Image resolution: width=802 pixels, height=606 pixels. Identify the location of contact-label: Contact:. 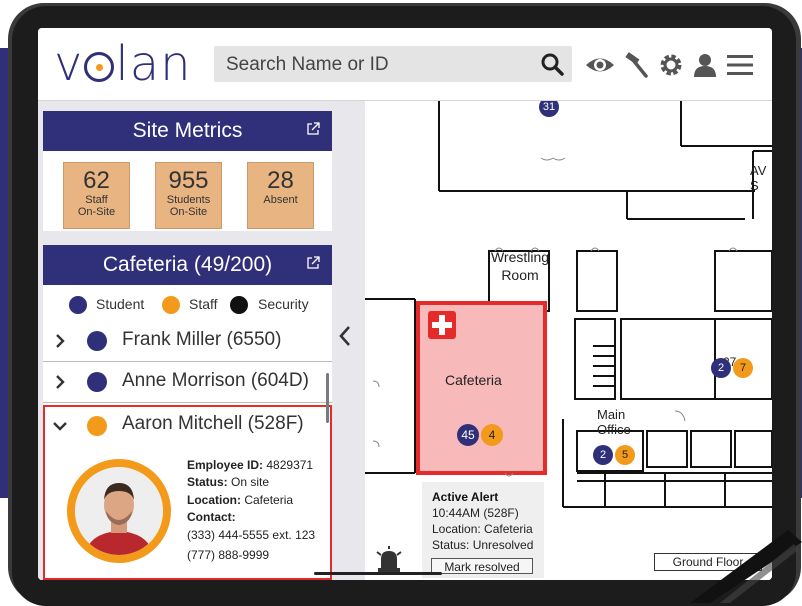
(211, 517).